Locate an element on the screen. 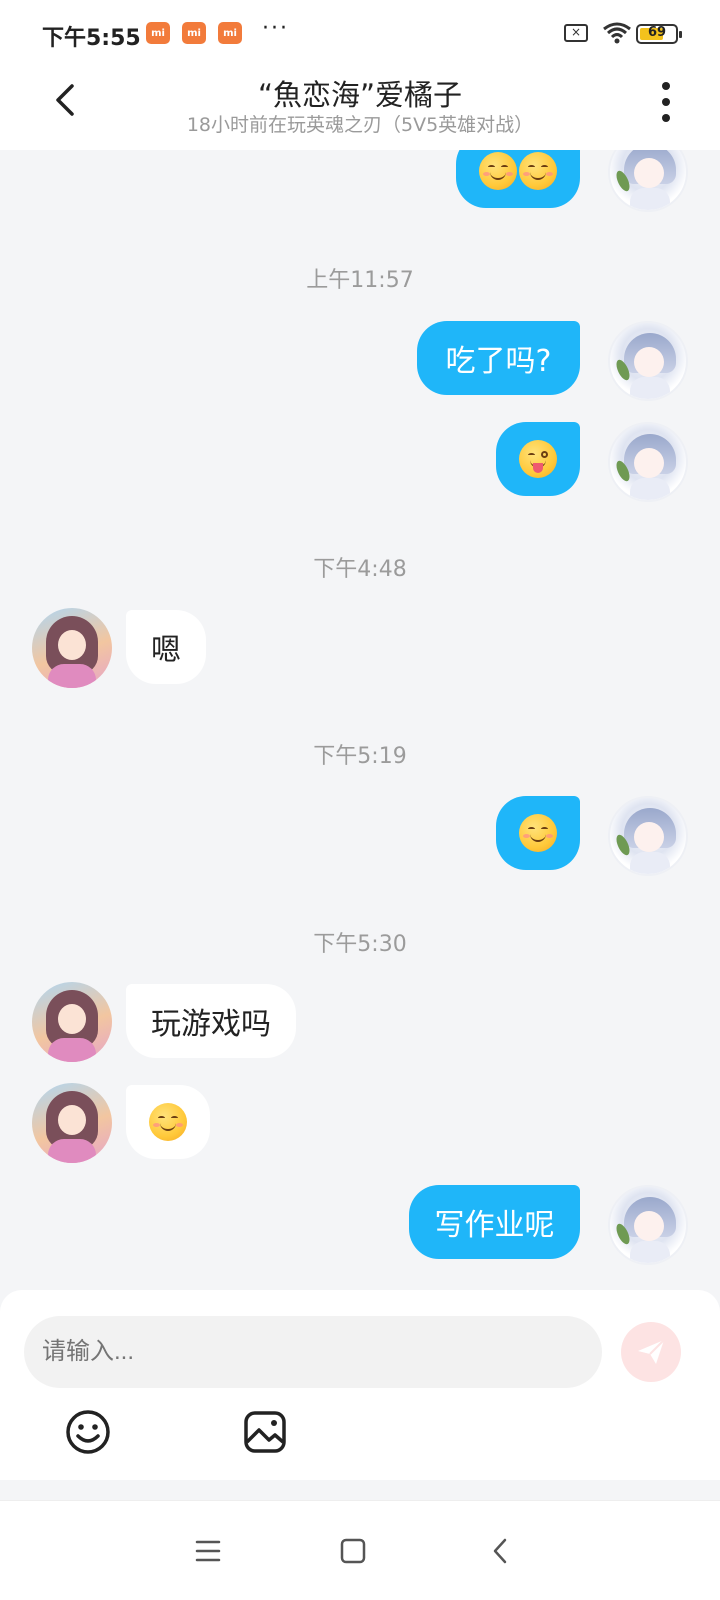 The image size is (720, 1600). image-icon is located at coordinates (265, 1432).